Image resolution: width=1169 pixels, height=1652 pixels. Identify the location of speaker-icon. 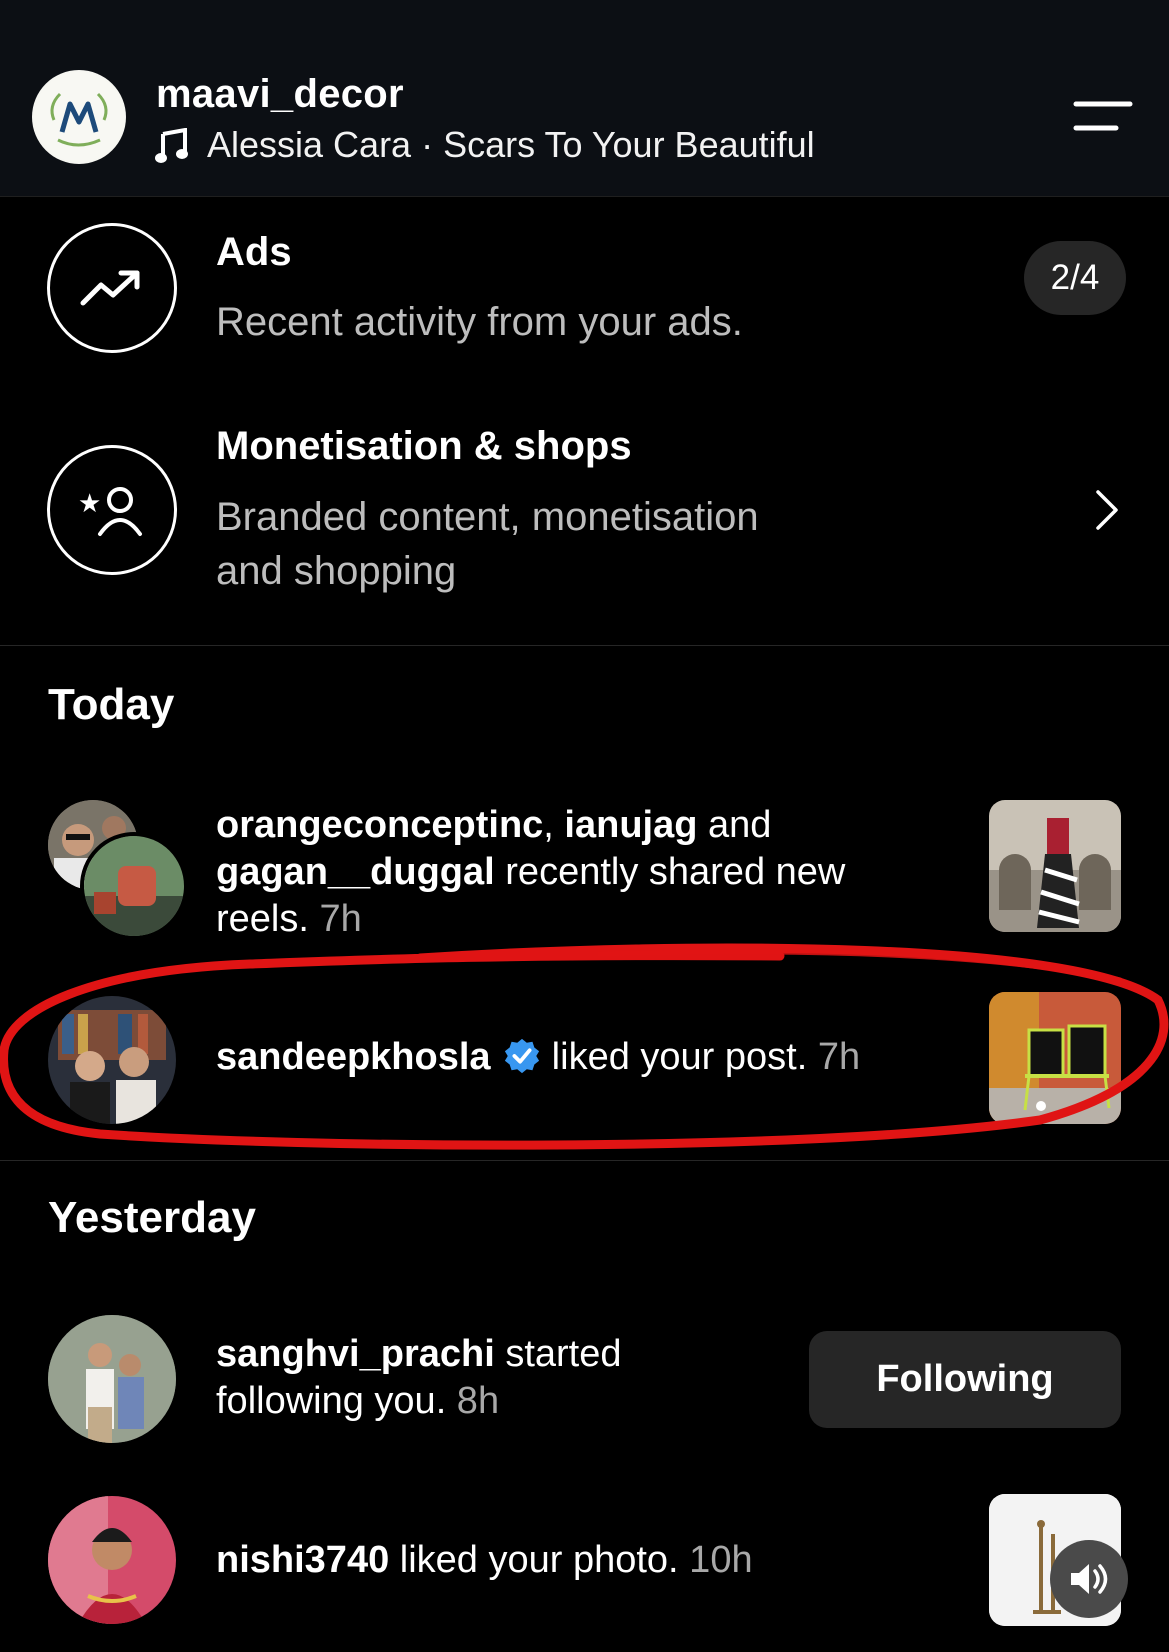
(1089, 1579).